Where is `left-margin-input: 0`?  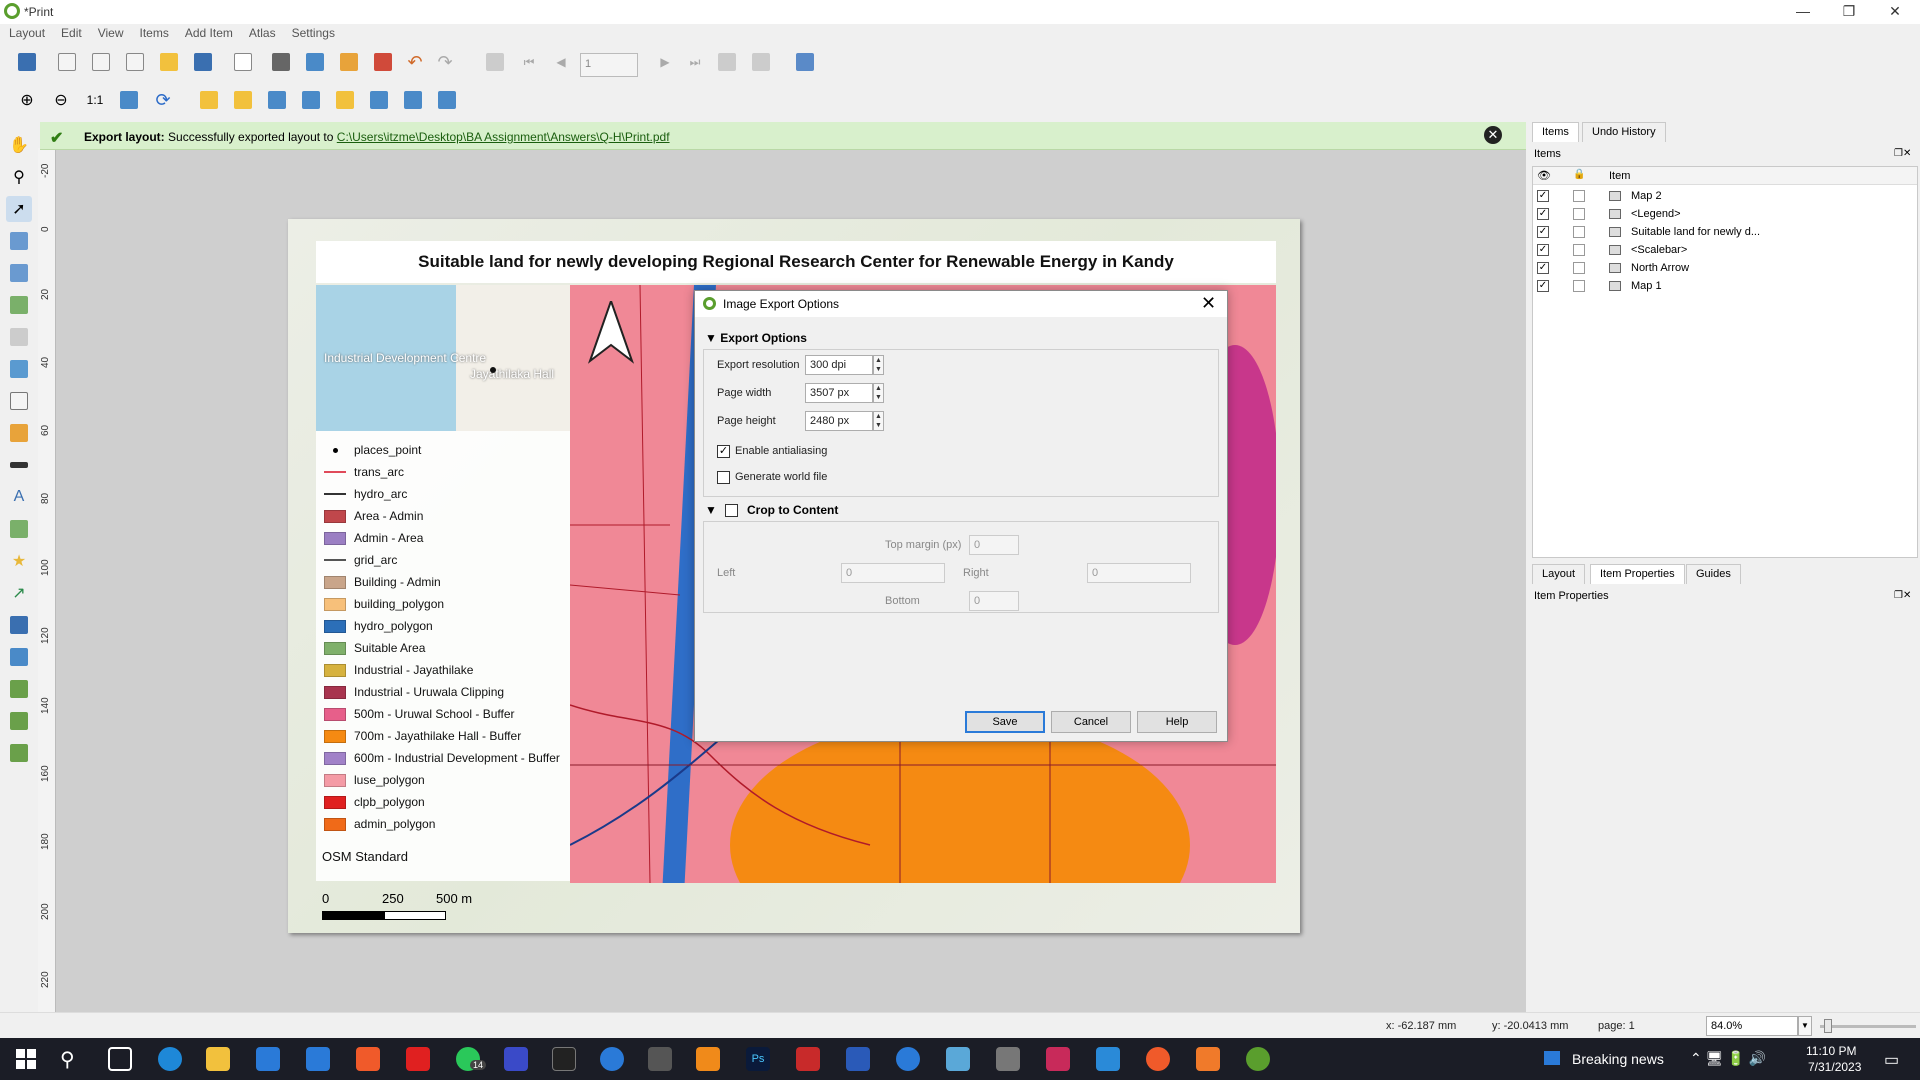
left-margin-input: 0 is located at coordinates (893, 573).